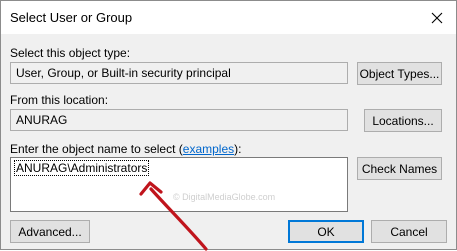 The height and width of the screenshot is (251, 457). I want to click on check-names-button: Check Names, so click(399, 168).